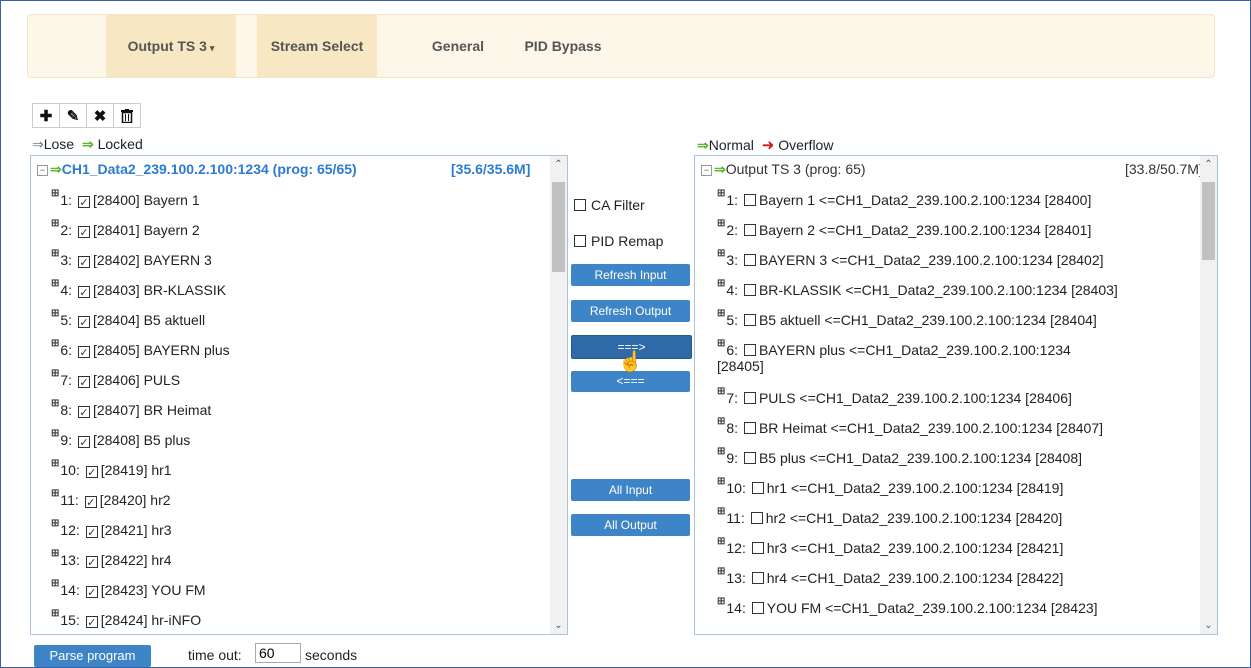 The image size is (1251, 668). Describe the element at coordinates (630, 525) in the screenshot. I see `all-output-button: All Output` at that location.